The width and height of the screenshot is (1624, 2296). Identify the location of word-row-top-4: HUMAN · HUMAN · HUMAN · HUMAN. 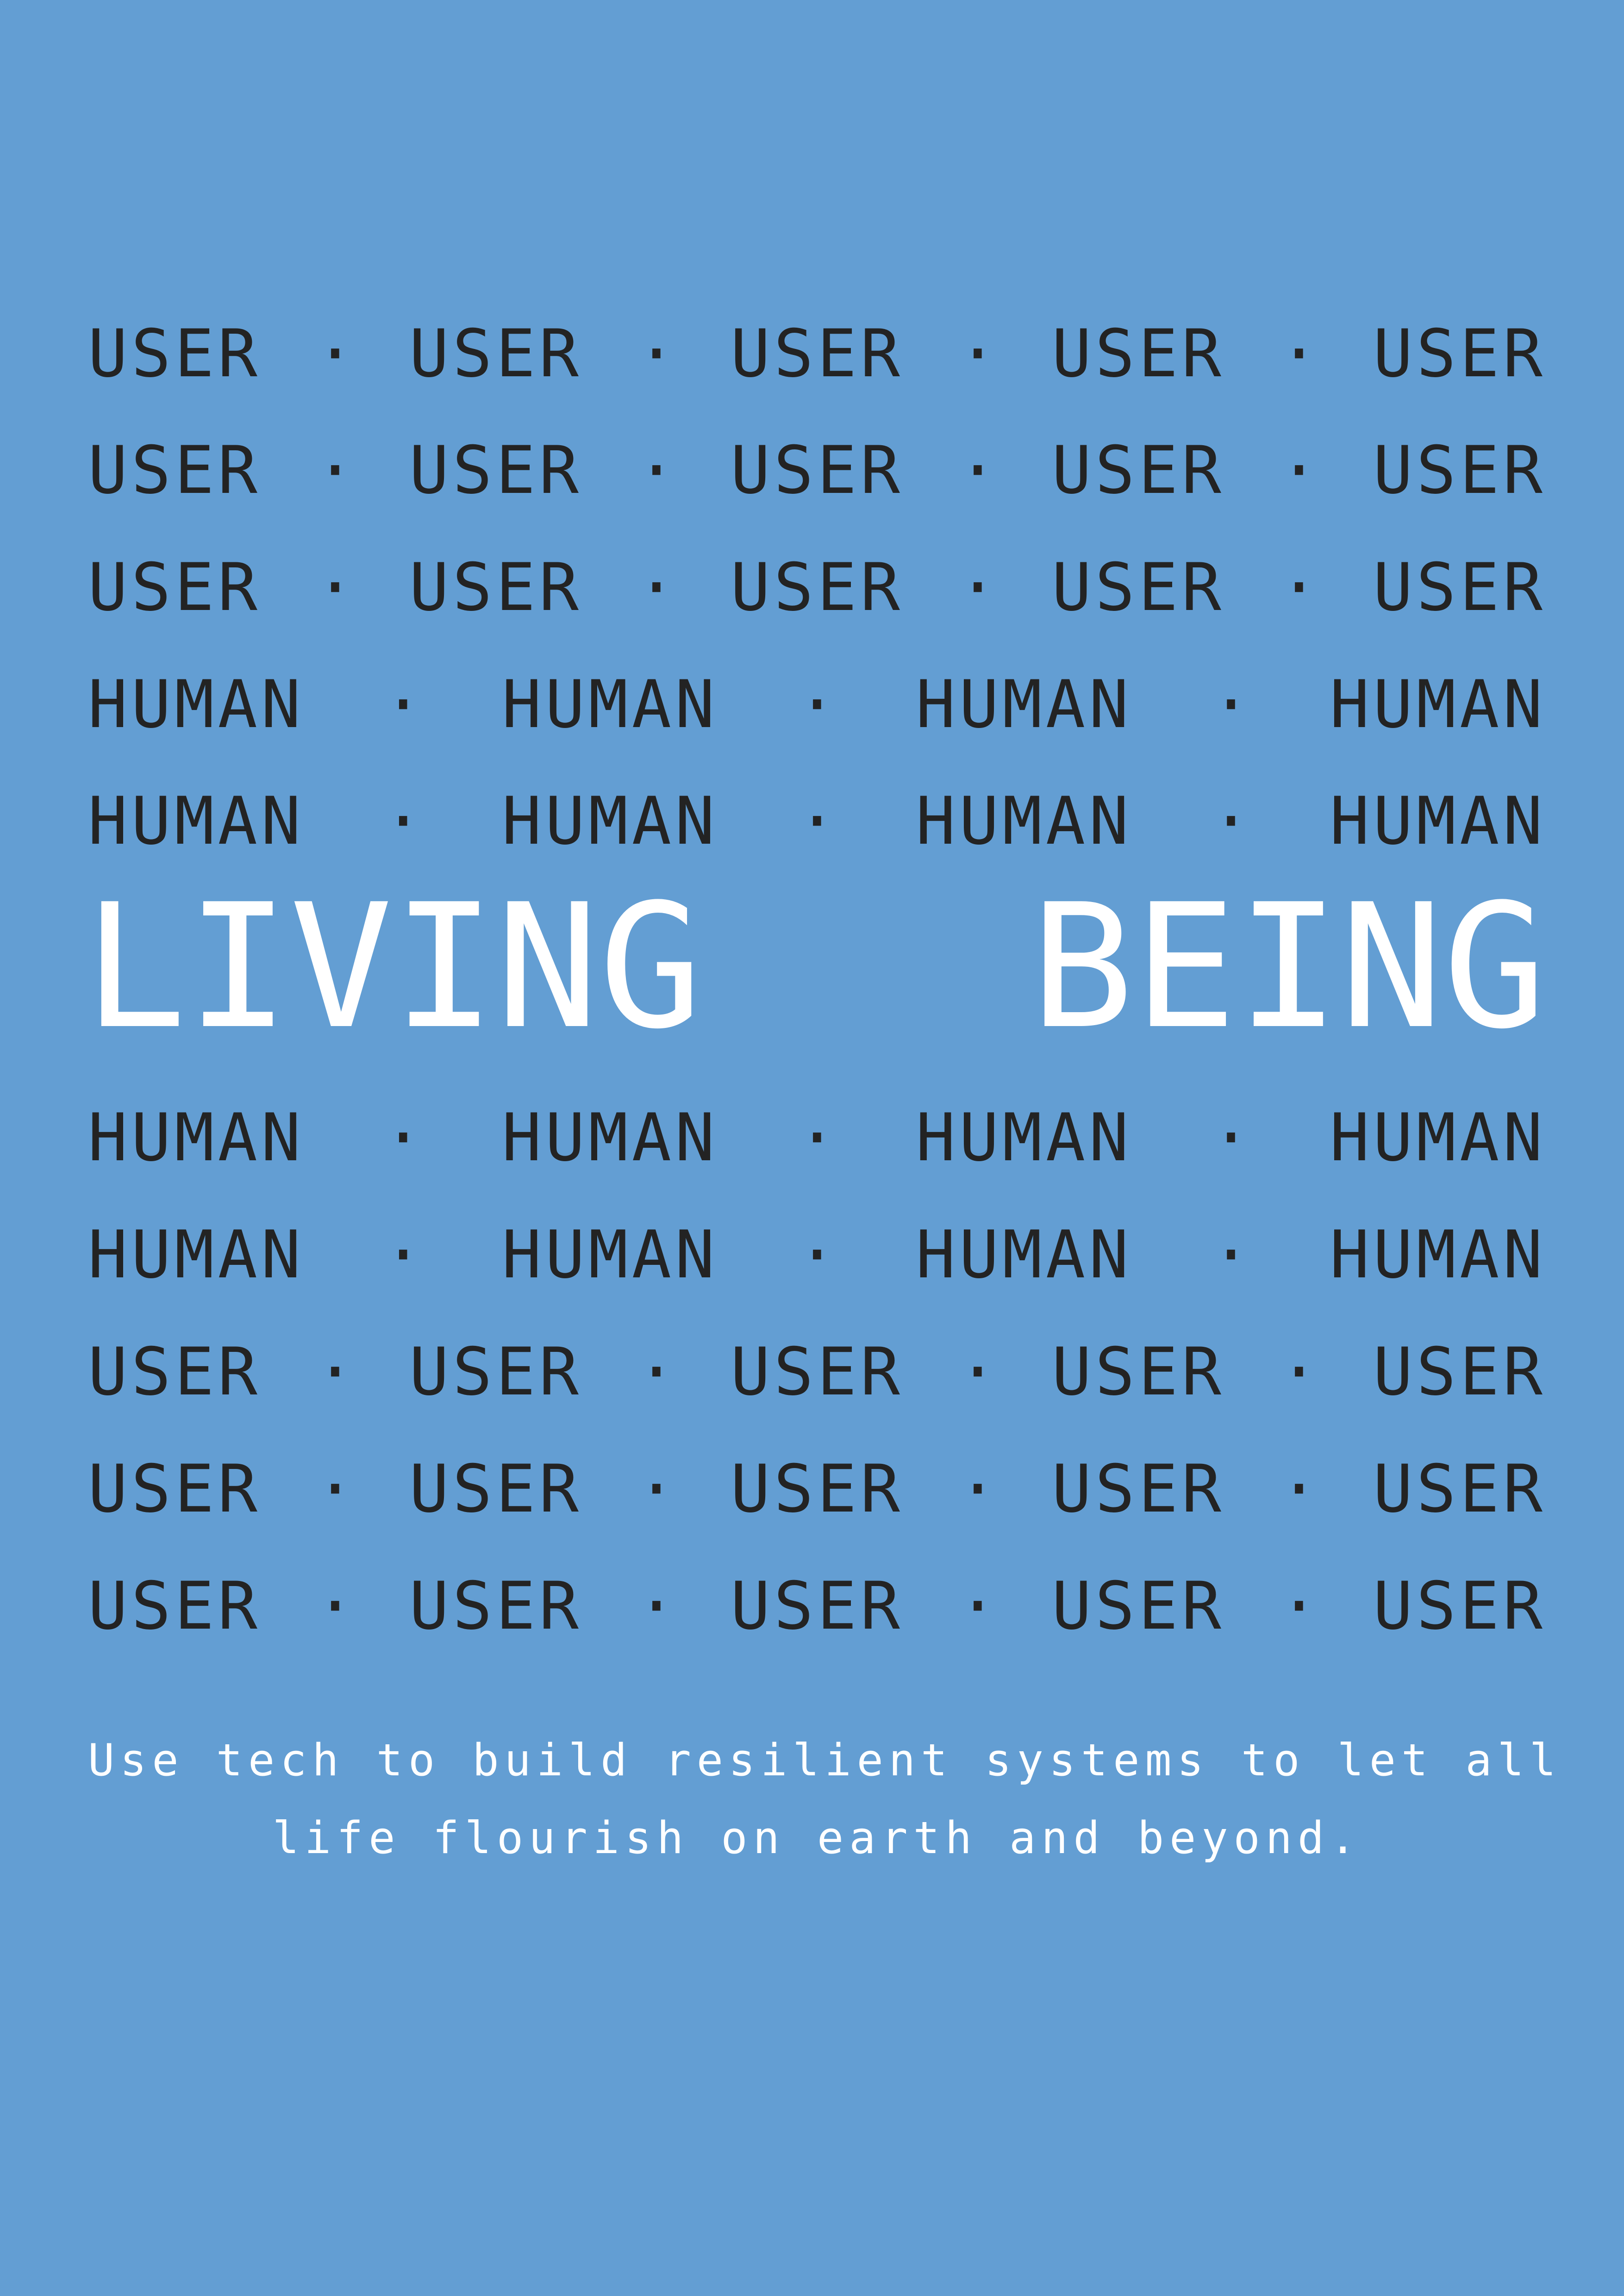
(817, 705).